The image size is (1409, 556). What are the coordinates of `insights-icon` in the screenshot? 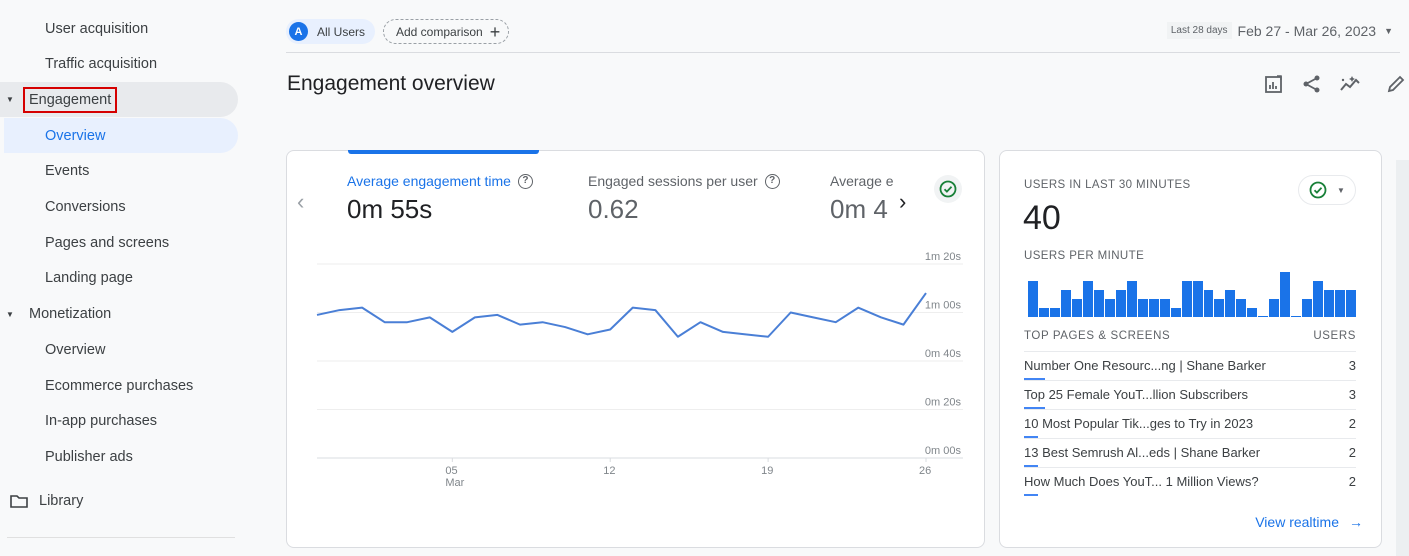 It's located at (1350, 84).